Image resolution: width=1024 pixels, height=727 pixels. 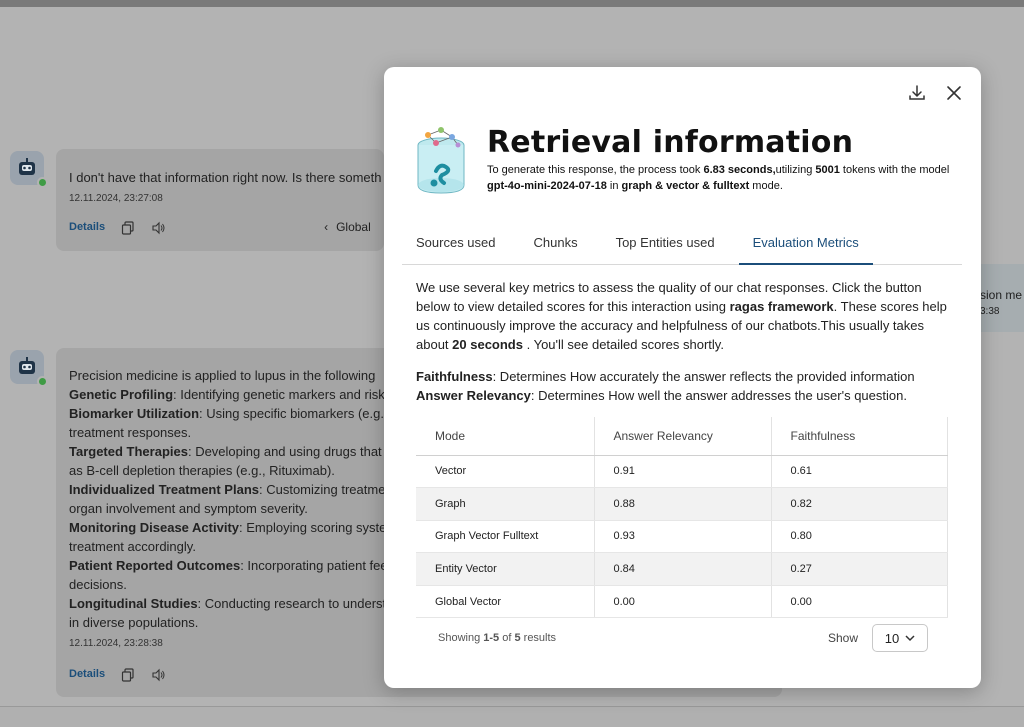 What do you see at coordinates (155, 565) in the screenshot?
I see `list-item-label: Patient Reported Outcomes` at bounding box center [155, 565].